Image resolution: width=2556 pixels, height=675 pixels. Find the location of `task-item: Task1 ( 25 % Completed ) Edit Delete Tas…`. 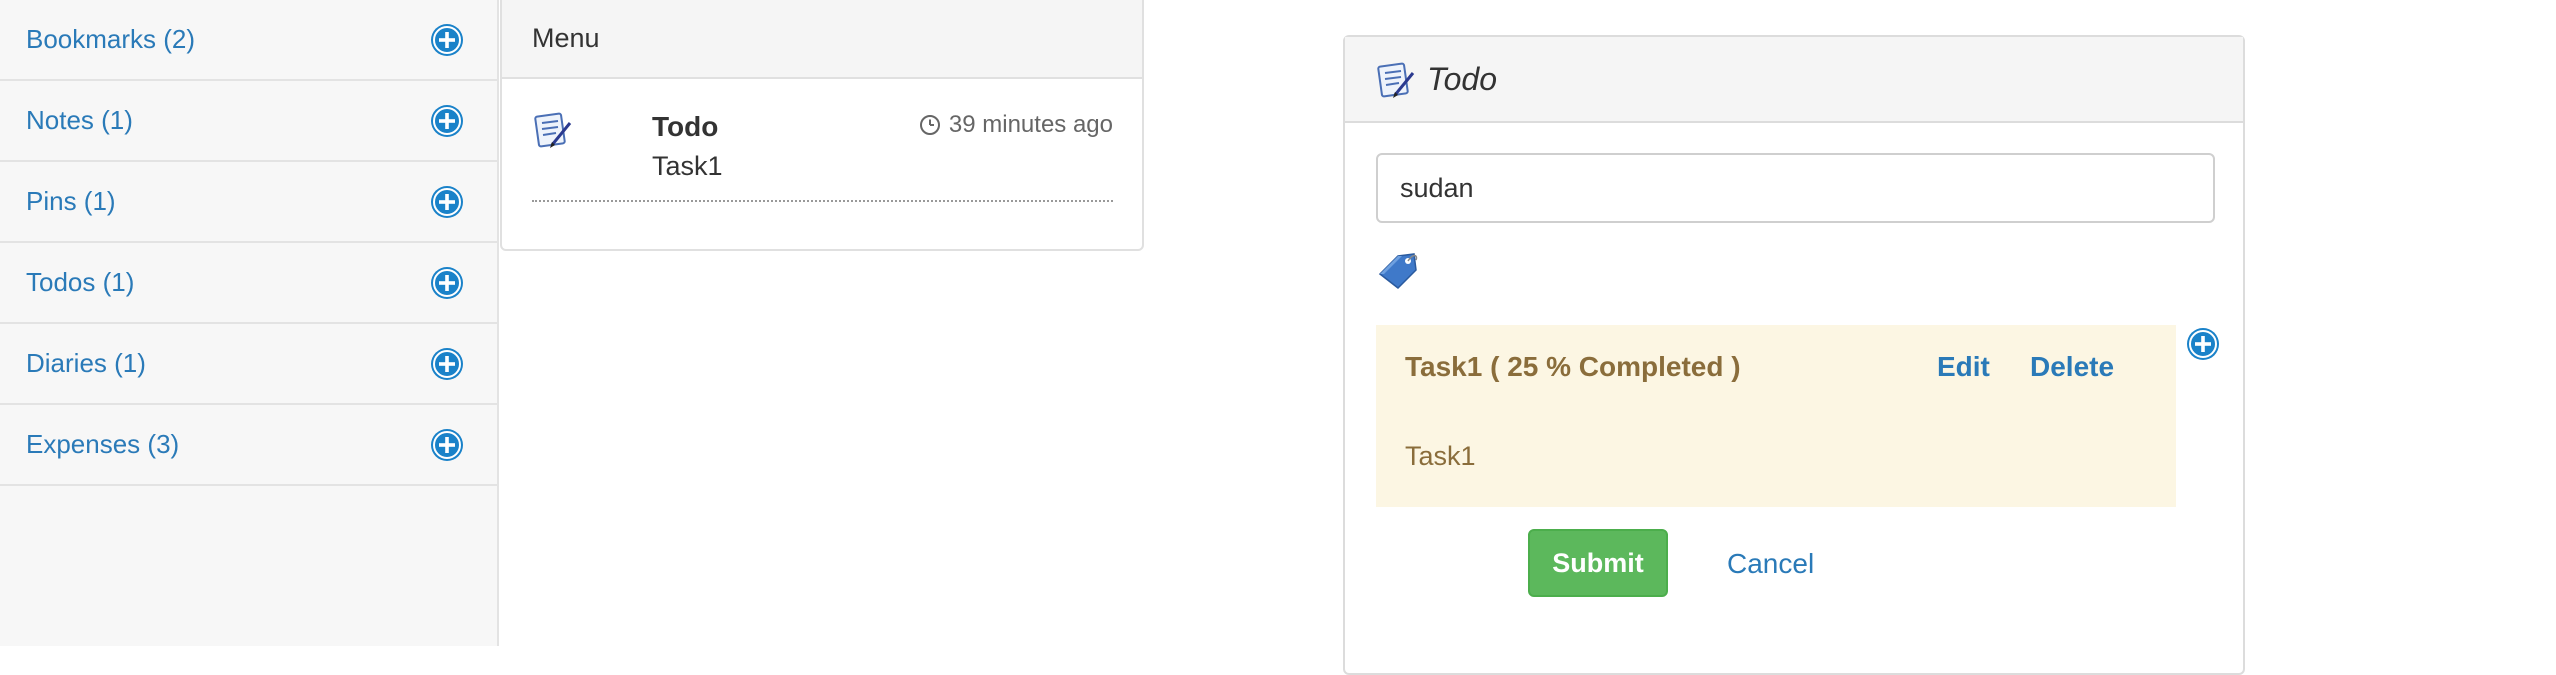

task-item: Task1 ( 25 % Completed ) Edit Delete Tas… is located at coordinates (1776, 416).